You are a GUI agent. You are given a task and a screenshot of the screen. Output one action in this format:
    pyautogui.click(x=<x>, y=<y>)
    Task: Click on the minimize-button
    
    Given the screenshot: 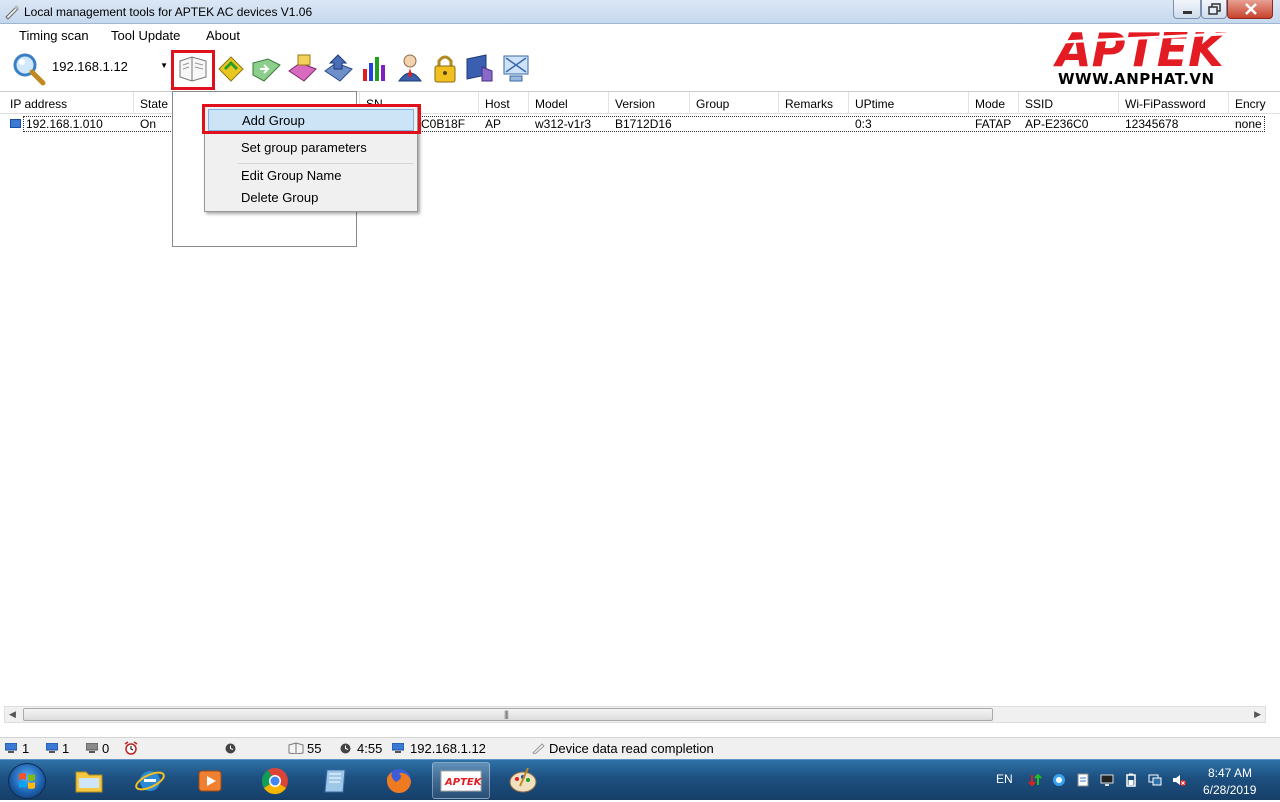 What is the action you would take?
    pyautogui.click(x=1187, y=9)
    